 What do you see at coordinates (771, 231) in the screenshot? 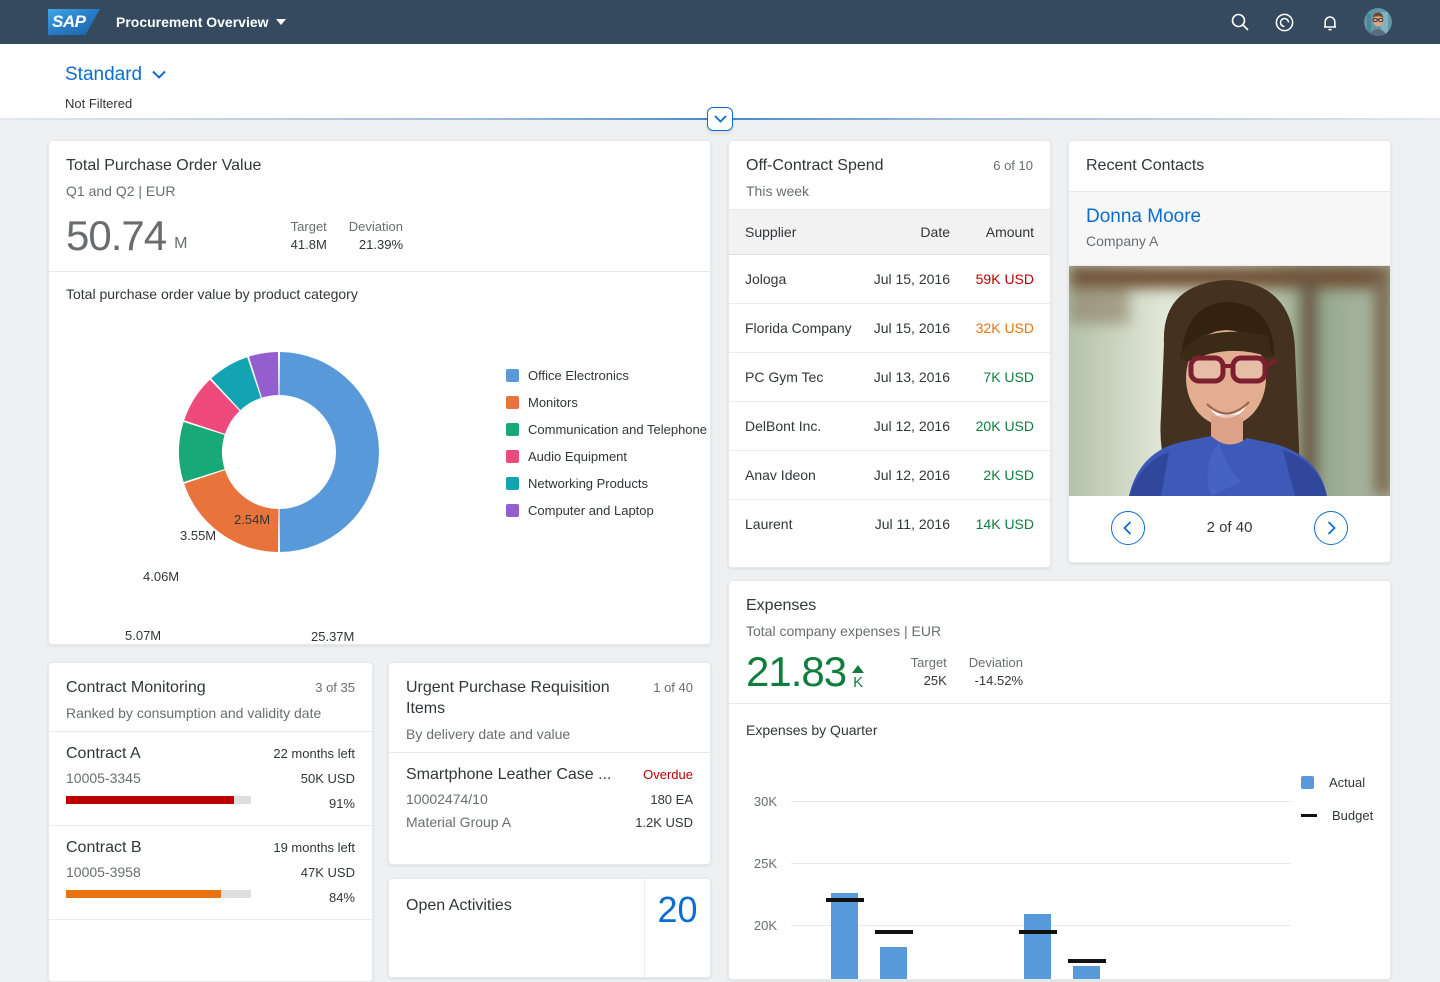
I see `column-supplier: Supplier` at bounding box center [771, 231].